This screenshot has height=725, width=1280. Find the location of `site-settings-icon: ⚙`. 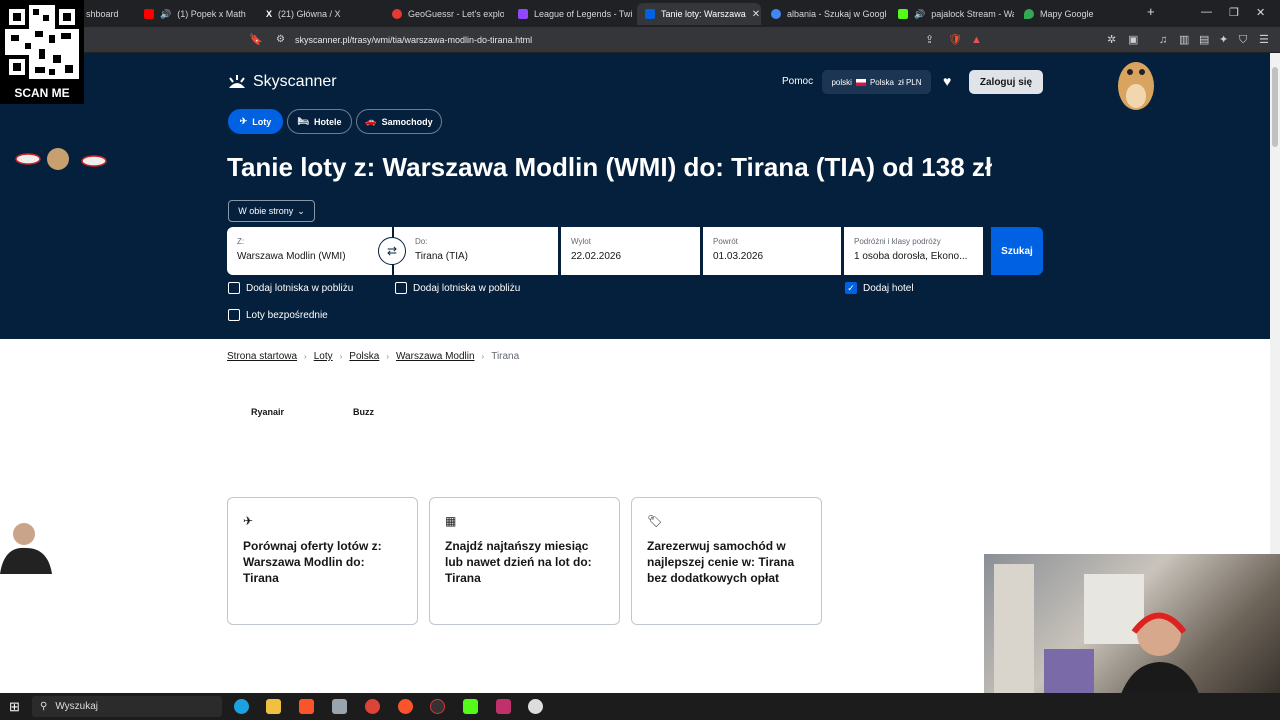

site-settings-icon: ⚙ is located at coordinates (280, 40).